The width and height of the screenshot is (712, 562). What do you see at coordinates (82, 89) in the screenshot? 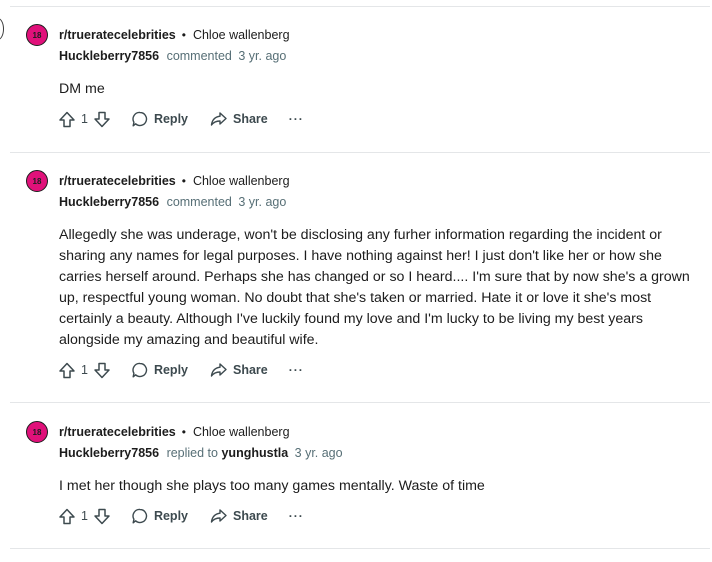
I see `comment-body: DM me` at bounding box center [82, 89].